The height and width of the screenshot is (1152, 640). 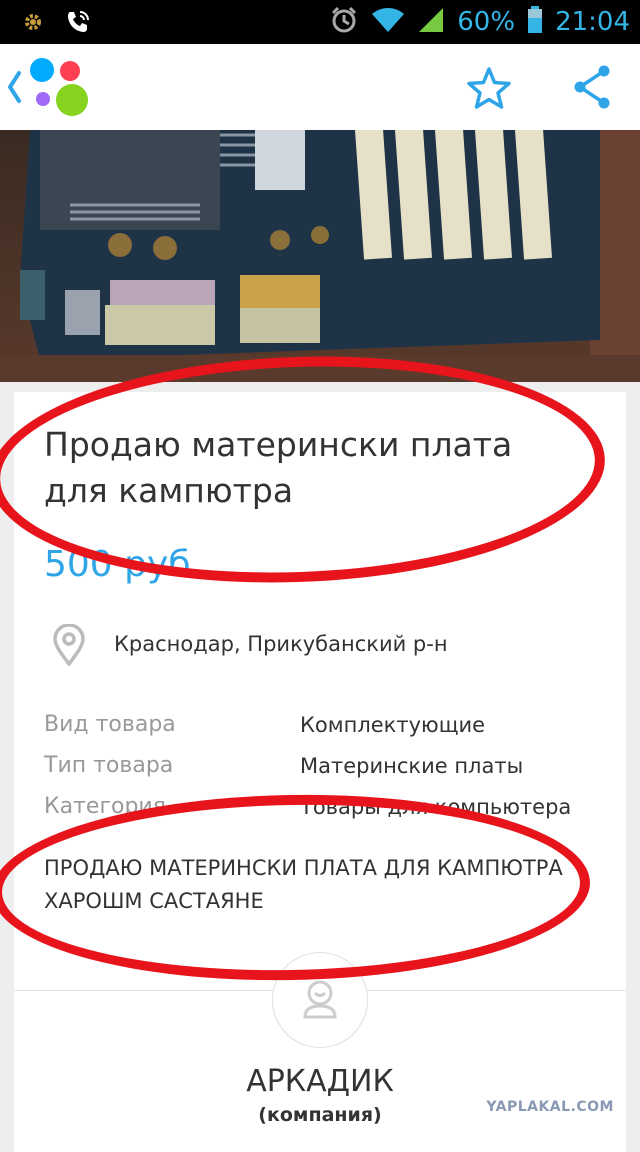 What do you see at coordinates (320, 1081) in the screenshot?
I see `seller-name: АРКАДИК` at bounding box center [320, 1081].